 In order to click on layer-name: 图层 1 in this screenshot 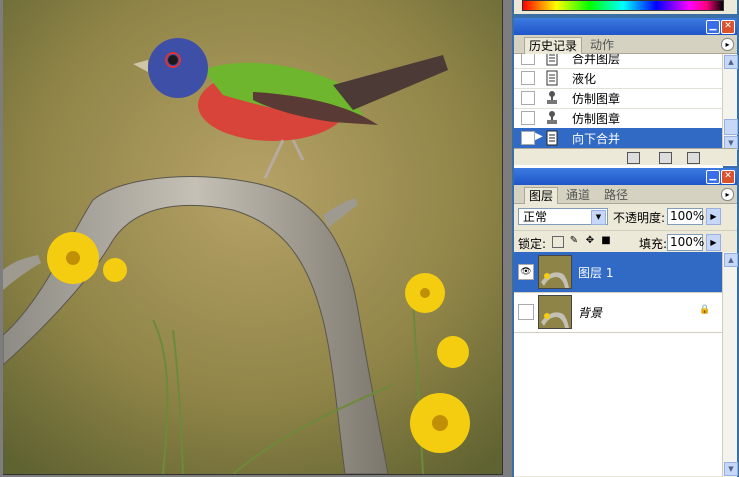, I will do `click(595, 272)`.